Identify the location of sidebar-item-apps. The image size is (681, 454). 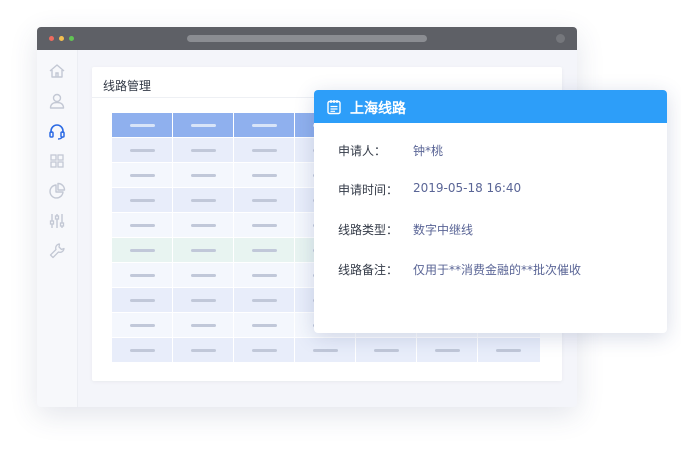
(57, 161).